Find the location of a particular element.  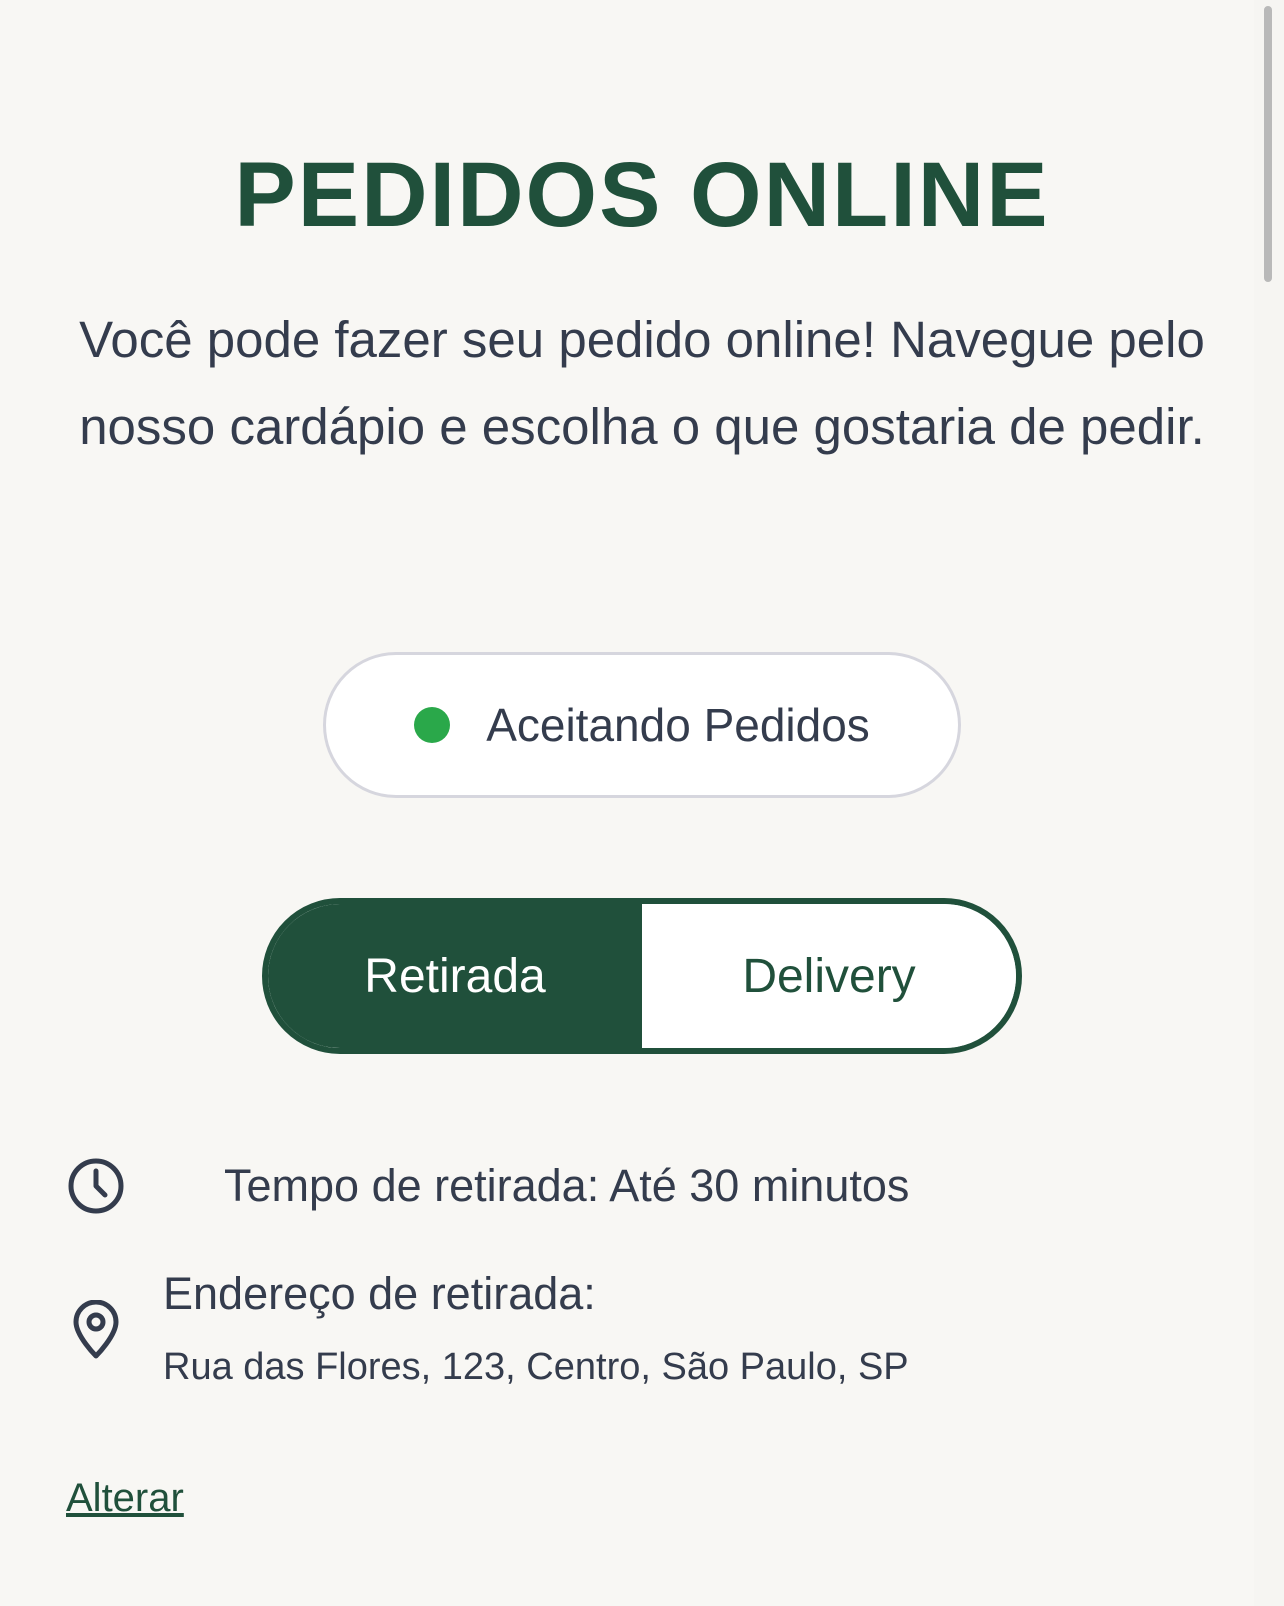

pickup-address-label: Endereço de retirada: is located at coordinates (379, 1293).